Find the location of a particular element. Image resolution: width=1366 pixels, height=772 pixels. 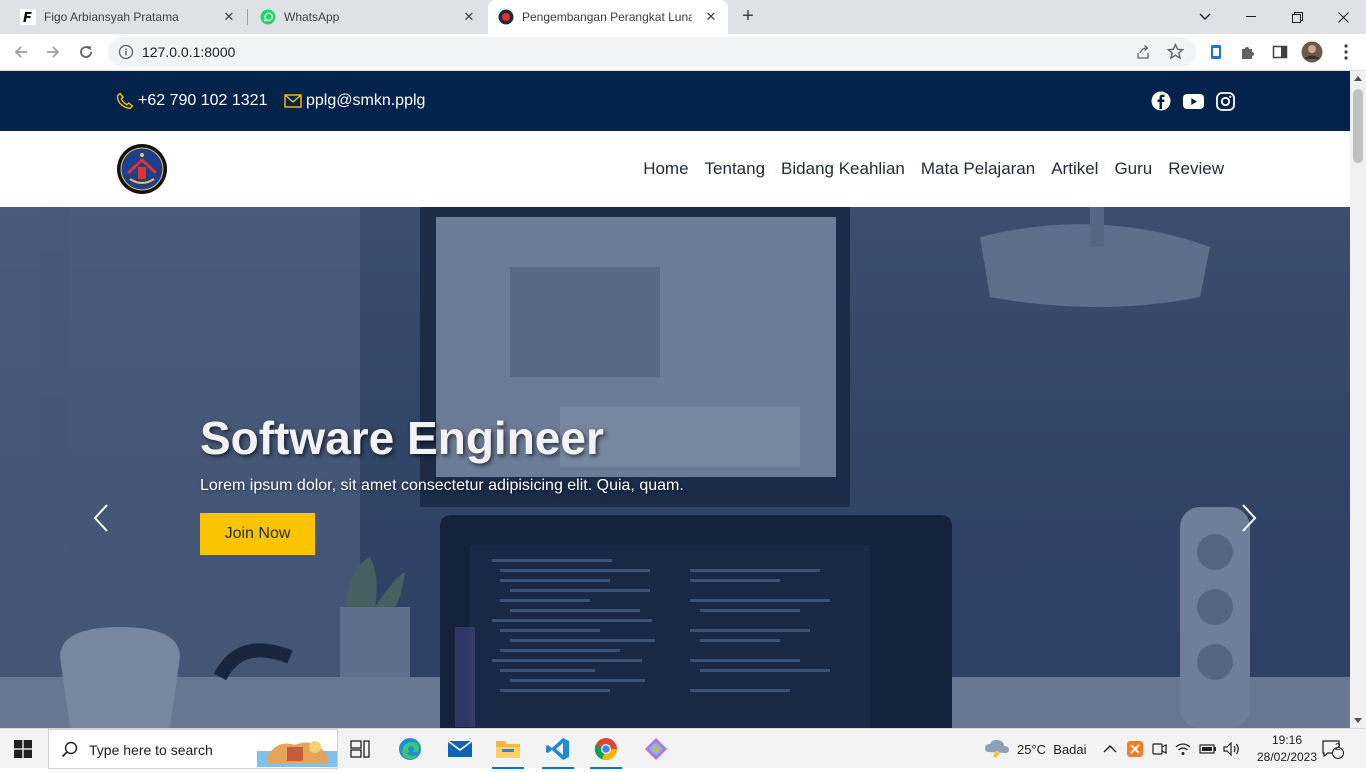

nav-item-mata-pelajaran: Mata Pelajaran is located at coordinates (978, 169).